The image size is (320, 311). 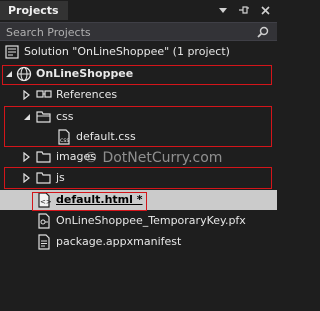 I want to click on tree-item-references: References, so click(x=138, y=95).